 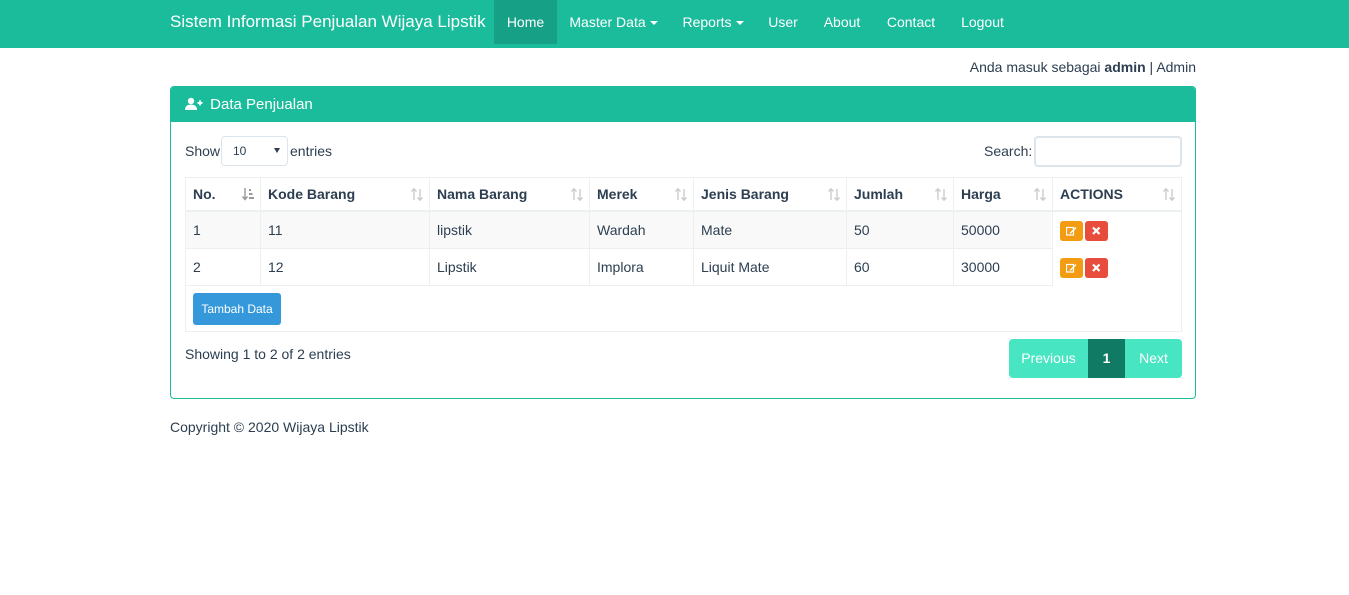 I want to click on login-status: Anda masuk sebagai admin | Admin, so click(x=1083, y=67).